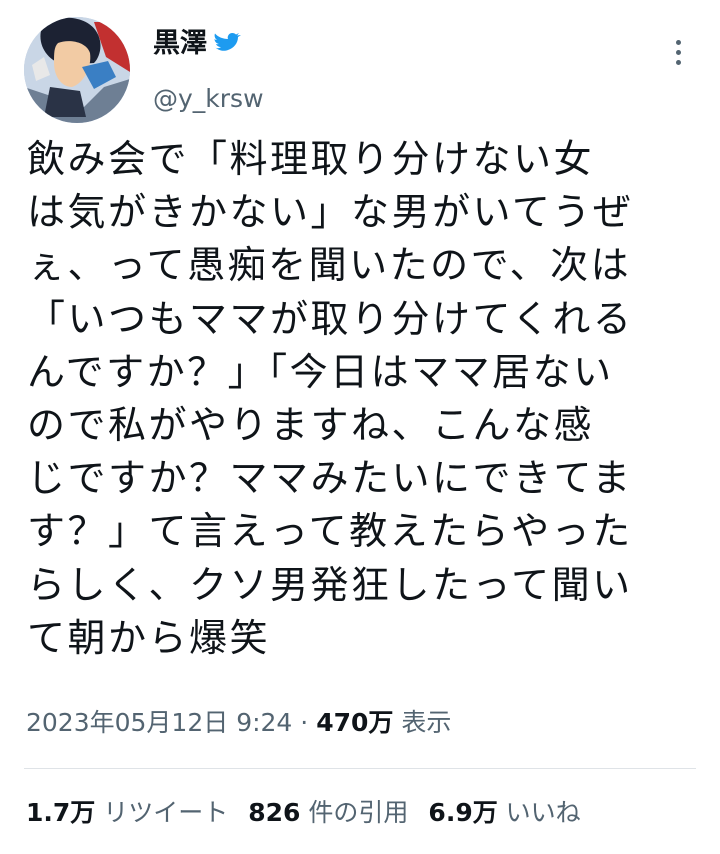 The image size is (720, 854). Describe the element at coordinates (311, 425) in the screenshot. I see `tweet-line: ので私がやりますね、こんな感` at that location.